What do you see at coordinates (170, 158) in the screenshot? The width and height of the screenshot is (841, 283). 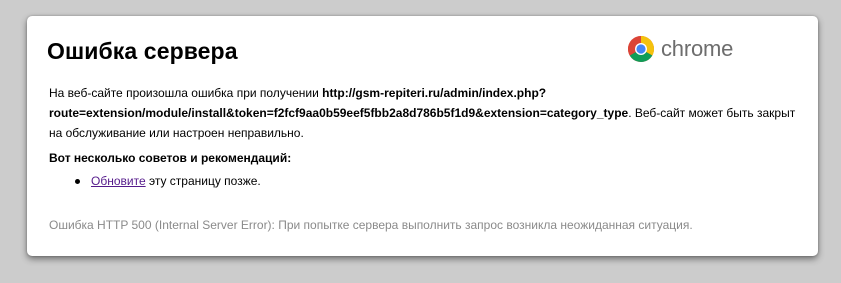 I see `tips-heading: Вот несколько советов и рекомендаций:` at bounding box center [170, 158].